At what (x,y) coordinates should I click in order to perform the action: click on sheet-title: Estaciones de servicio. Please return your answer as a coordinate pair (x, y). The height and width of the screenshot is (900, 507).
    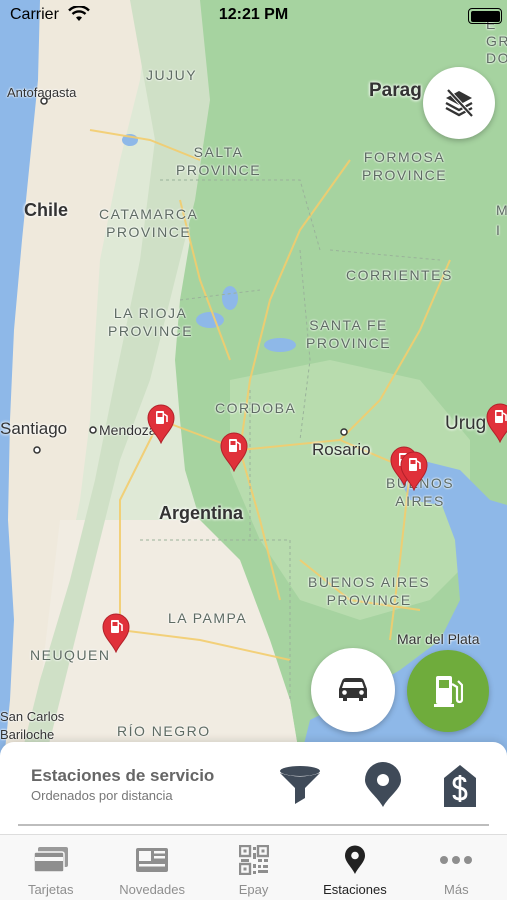
    Looking at the image, I should click on (123, 775).